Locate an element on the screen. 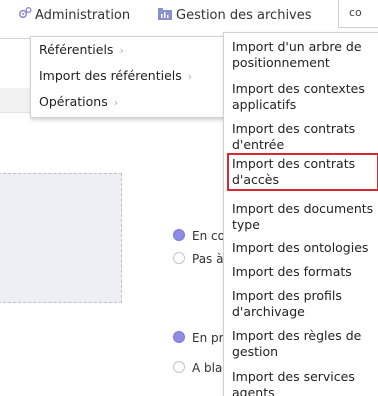 The image size is (378, 396). menu-item-label: Référentiels is located at coordinates (76, 49).